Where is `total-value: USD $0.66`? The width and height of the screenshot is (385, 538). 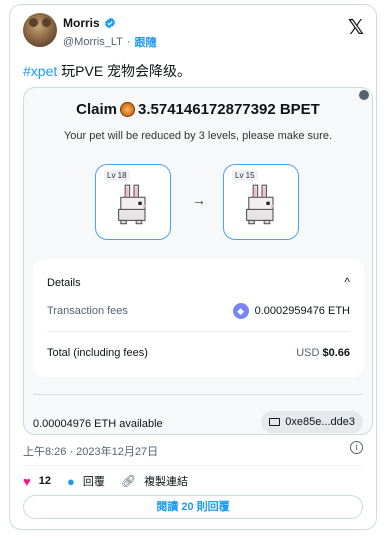 total-value: USD $0.66 is located at coordinates (323, 353).